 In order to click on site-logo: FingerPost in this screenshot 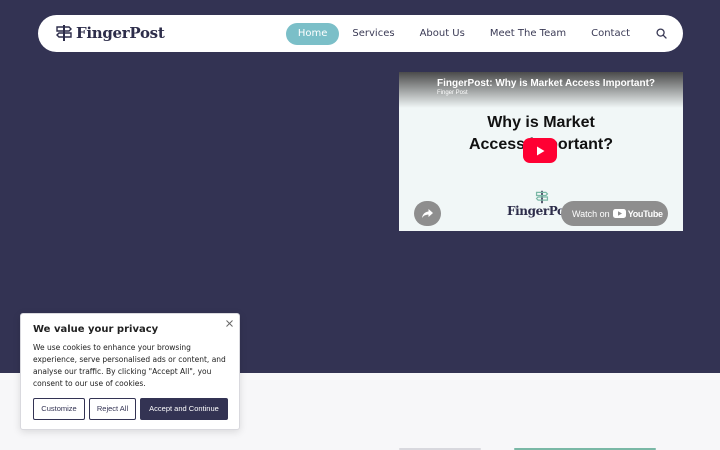, I will do `click(110, 33)`.